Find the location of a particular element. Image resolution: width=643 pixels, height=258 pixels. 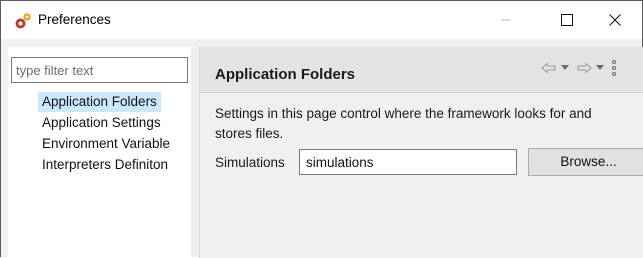

forward-menu-icon is located at coordinates (600, 67).